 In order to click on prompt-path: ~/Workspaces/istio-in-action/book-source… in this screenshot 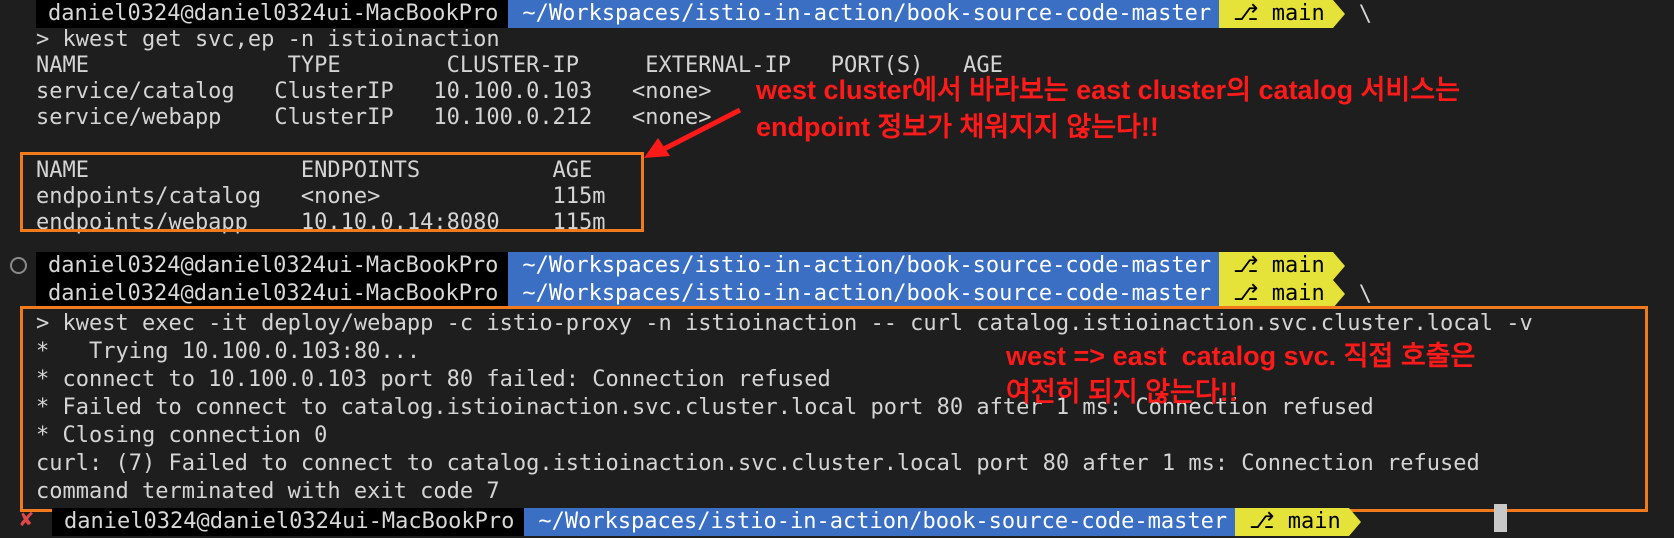, I will do `click(864, 14)`.